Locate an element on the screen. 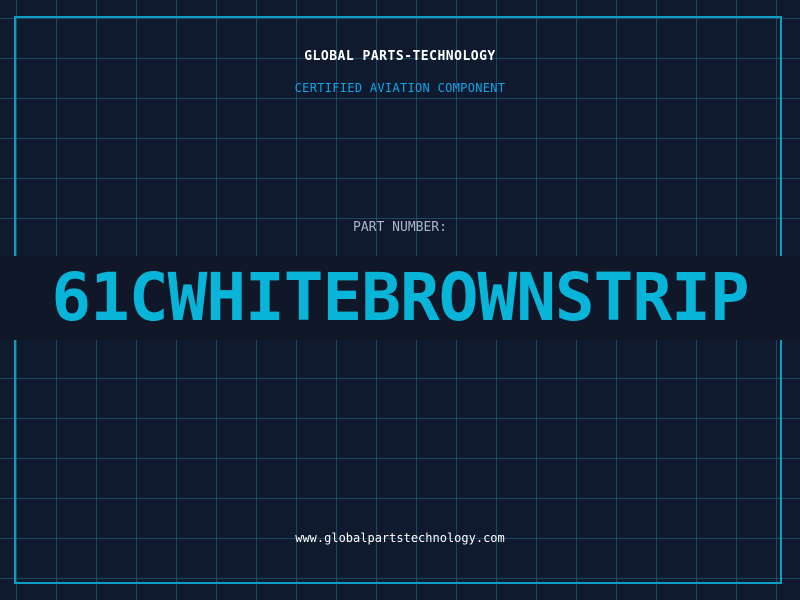  part-number-value: 61CWHITEBROWNSTRIP is located at coordinates (400, 297).